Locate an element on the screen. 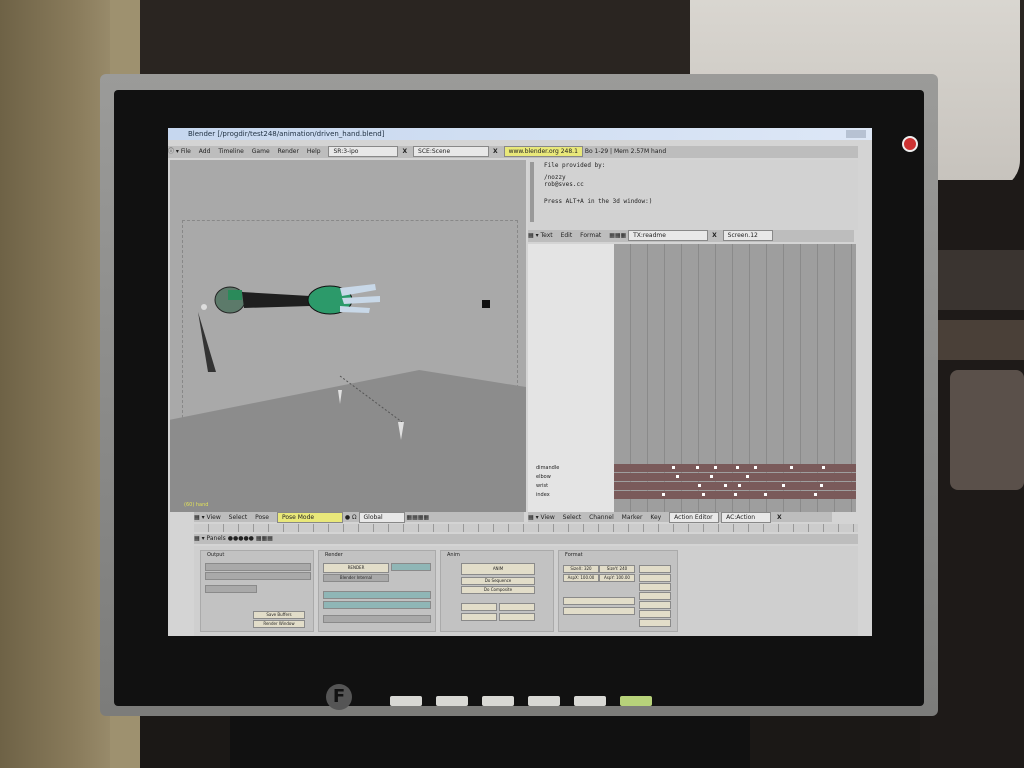  do-composite-button: Do Composite is located at coordinates (498, 590).